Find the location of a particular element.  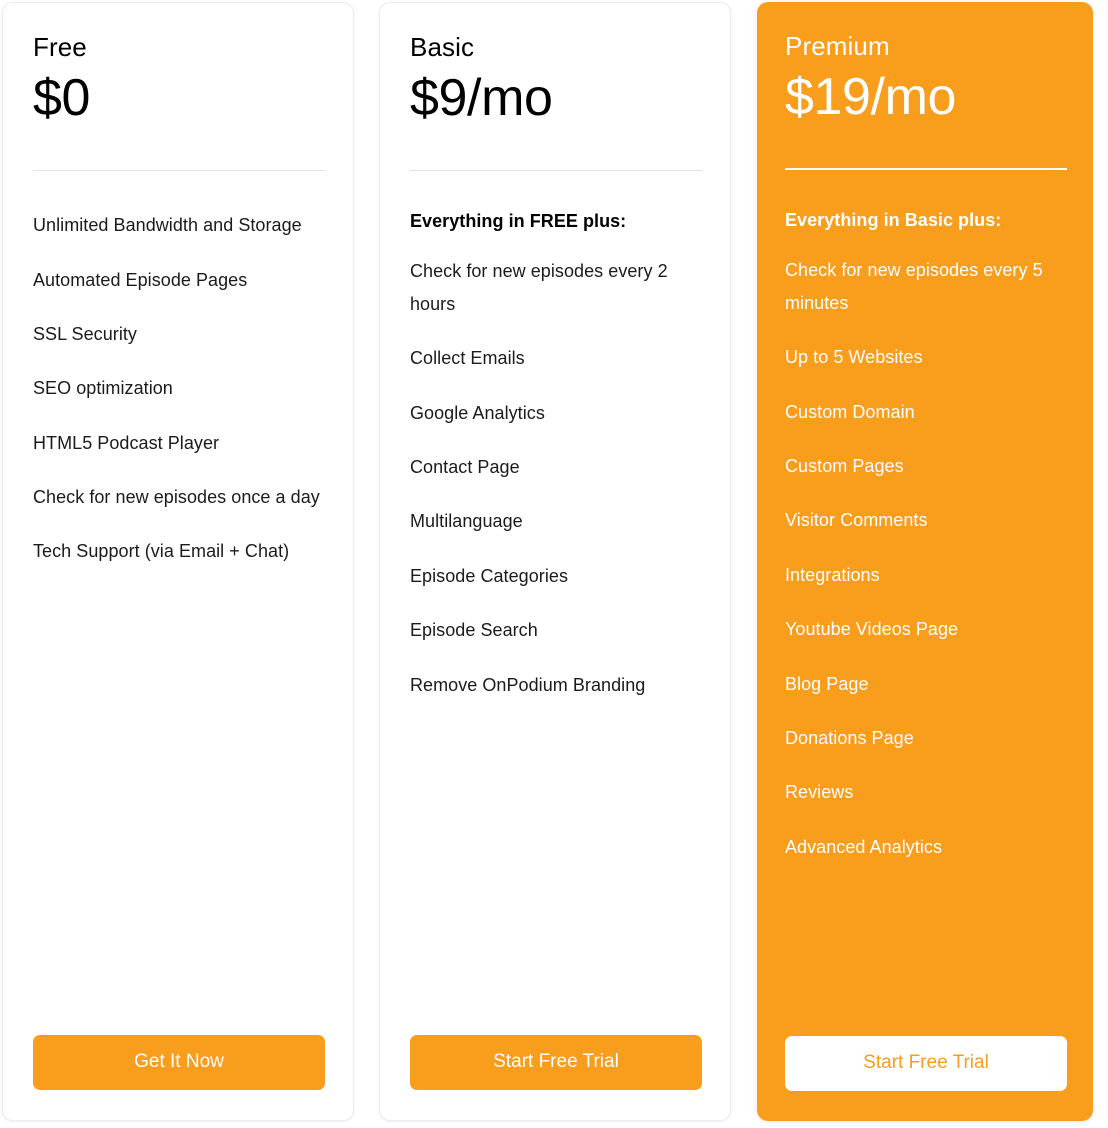

feature-item: Custom Pages is located at coordinates (844, 465).